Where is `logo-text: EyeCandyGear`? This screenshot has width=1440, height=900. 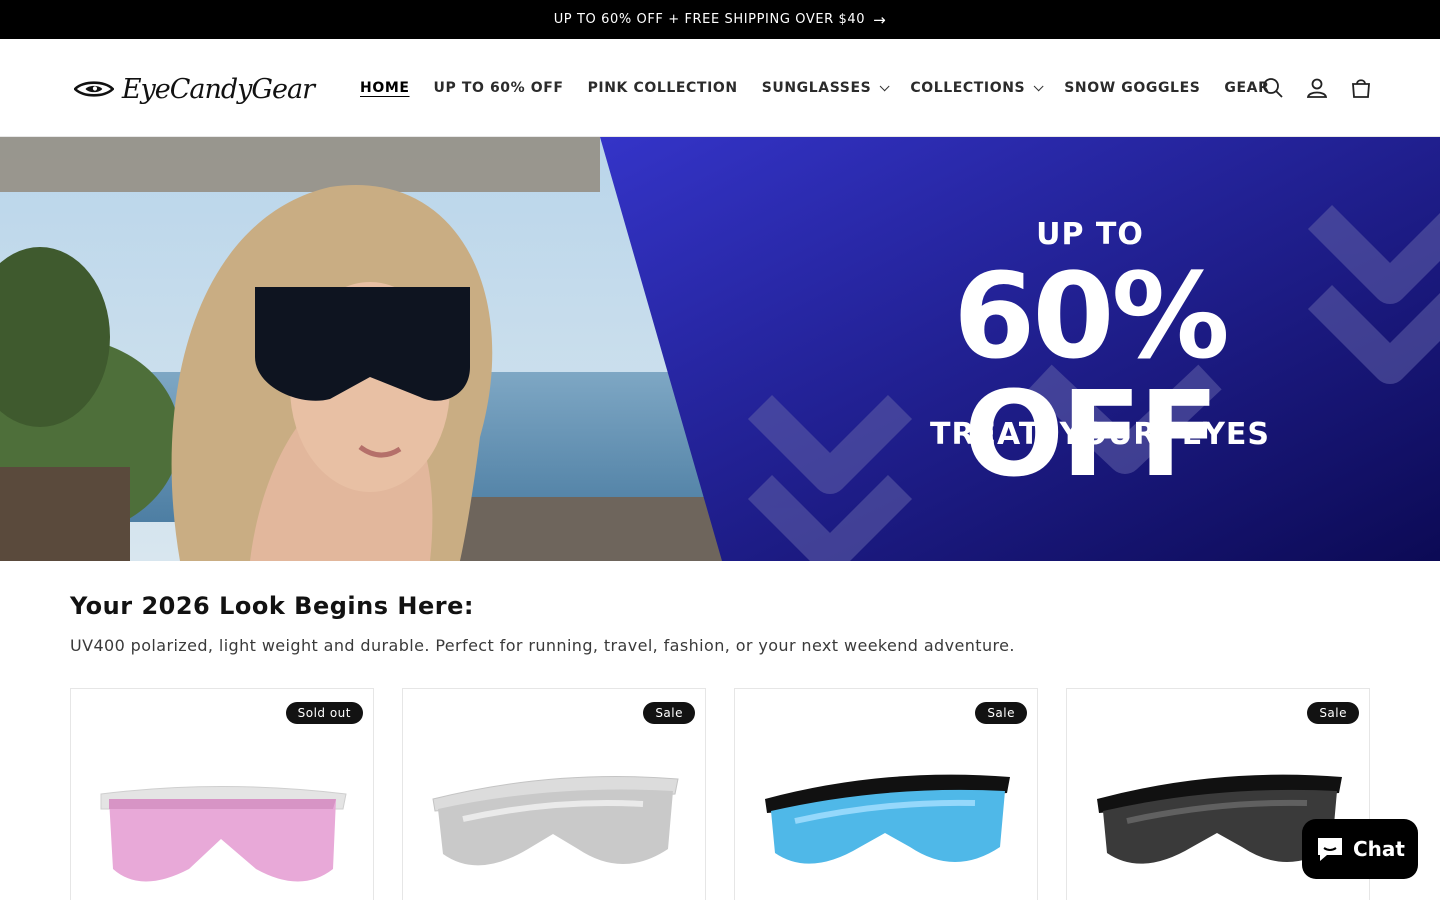
logo-text: EyeCandyGear is located at coordinates (218, 89).